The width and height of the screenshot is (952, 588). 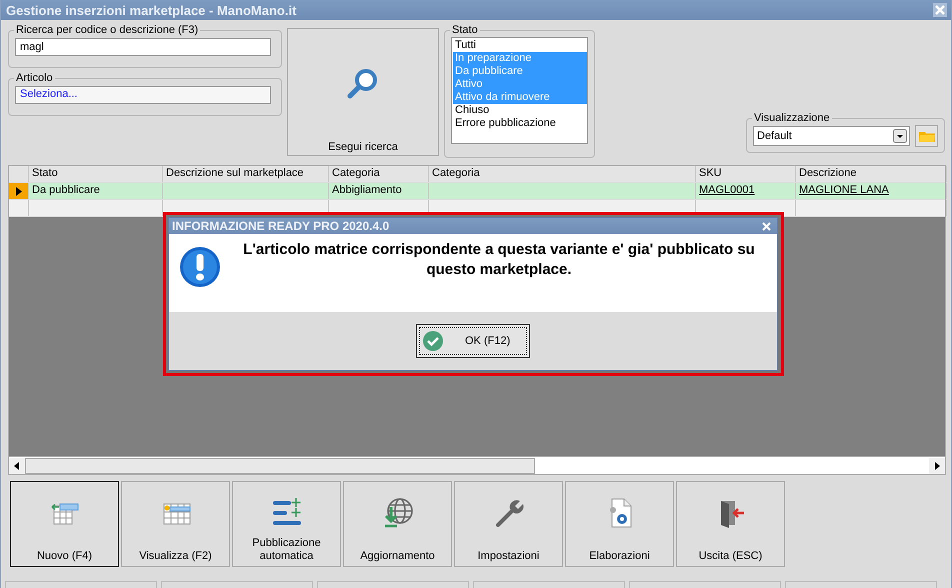 I want to click on group-label: Ricerca per codice o descrizione (F3), so click(x=107, y=30).